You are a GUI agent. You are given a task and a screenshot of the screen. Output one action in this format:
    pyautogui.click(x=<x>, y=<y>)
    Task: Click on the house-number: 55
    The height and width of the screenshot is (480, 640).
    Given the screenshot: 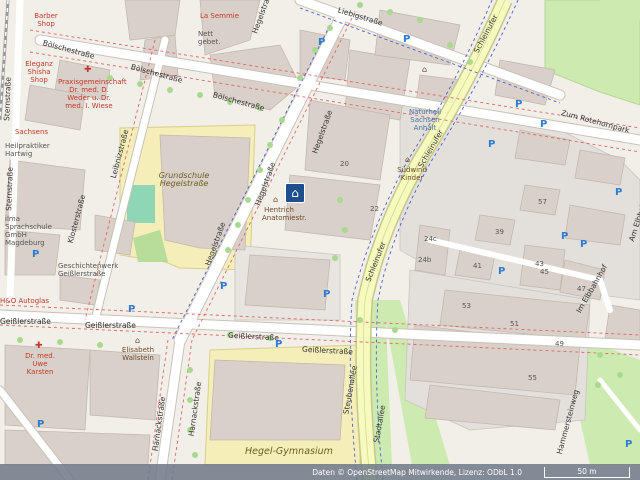 What is the action you would take?
    pyautogui.click(x=532, y=378)
    